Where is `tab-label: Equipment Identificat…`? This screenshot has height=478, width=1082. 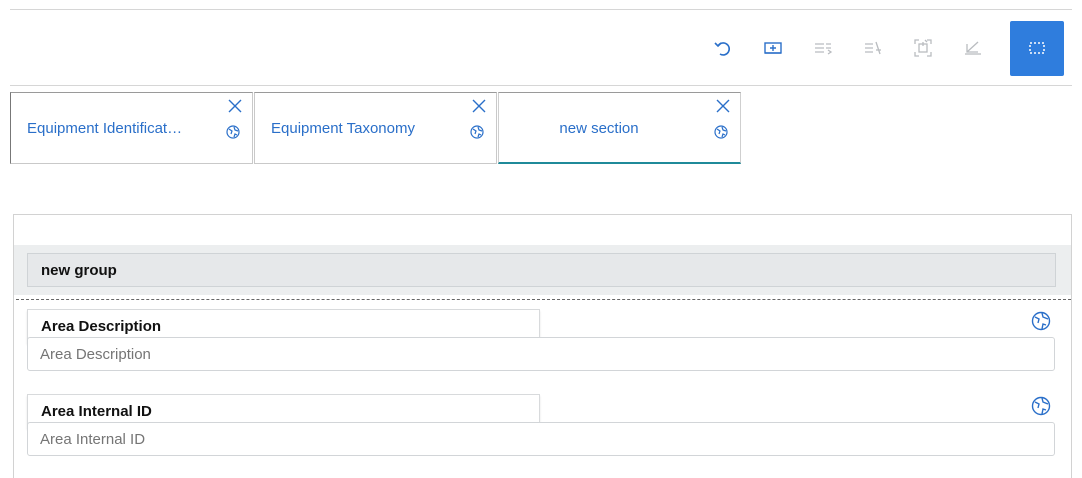 tab-label: Equipment Identificat… is located at coordinates (105, 128).